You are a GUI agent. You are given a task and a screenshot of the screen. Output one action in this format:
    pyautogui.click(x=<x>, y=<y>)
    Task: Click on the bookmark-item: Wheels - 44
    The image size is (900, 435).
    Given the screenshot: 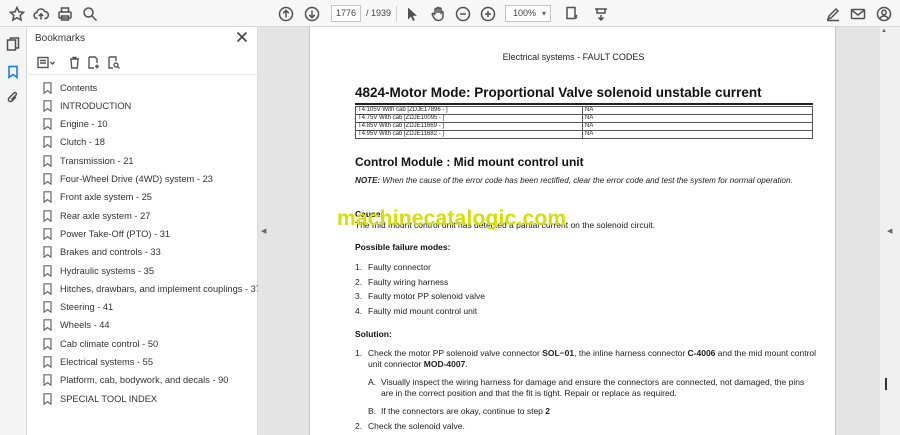 What is the action you would take?
    pyautogui.click(x=76, y=325)
    